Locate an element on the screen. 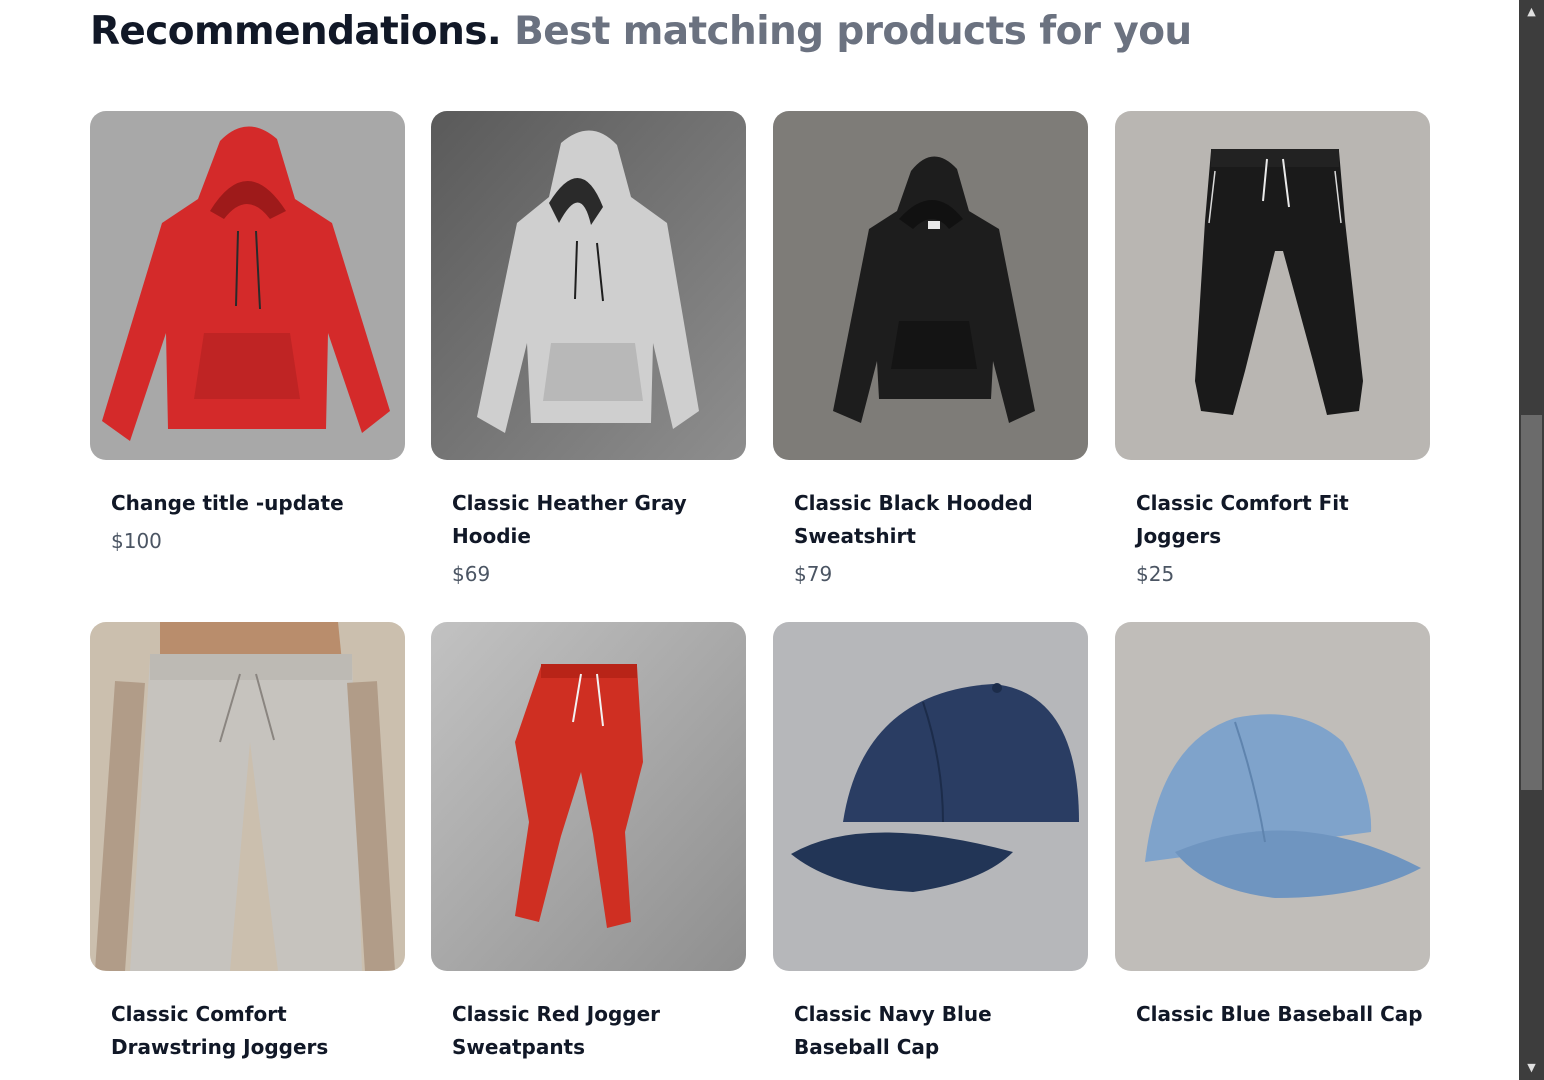 The height and width of the screenshot is (1080, 1544). product-image-red-hoodie is located at coordinates (247, 285).